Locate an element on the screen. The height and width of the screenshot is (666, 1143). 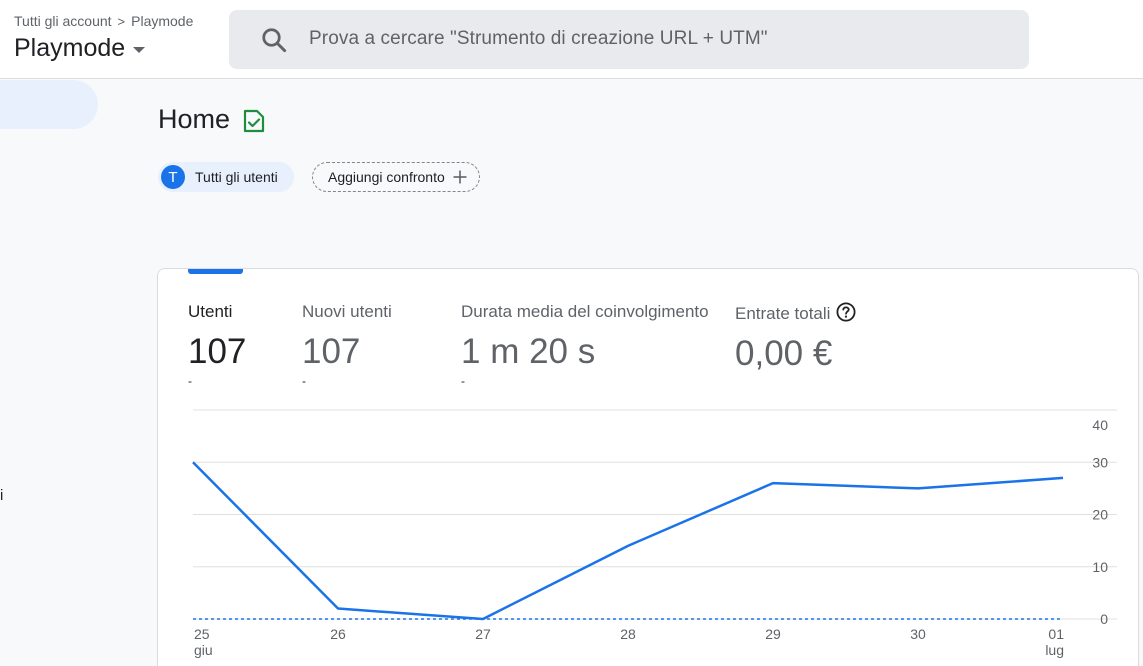
metric-label: Nuovi utenti is located at coordinates (347, 311).